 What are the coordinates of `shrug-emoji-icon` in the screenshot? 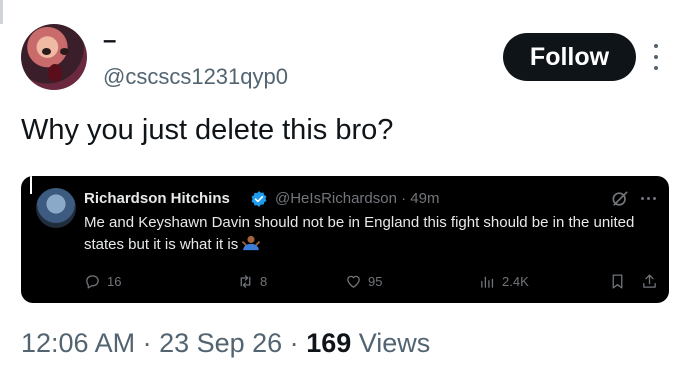 It's located at (251, 243).